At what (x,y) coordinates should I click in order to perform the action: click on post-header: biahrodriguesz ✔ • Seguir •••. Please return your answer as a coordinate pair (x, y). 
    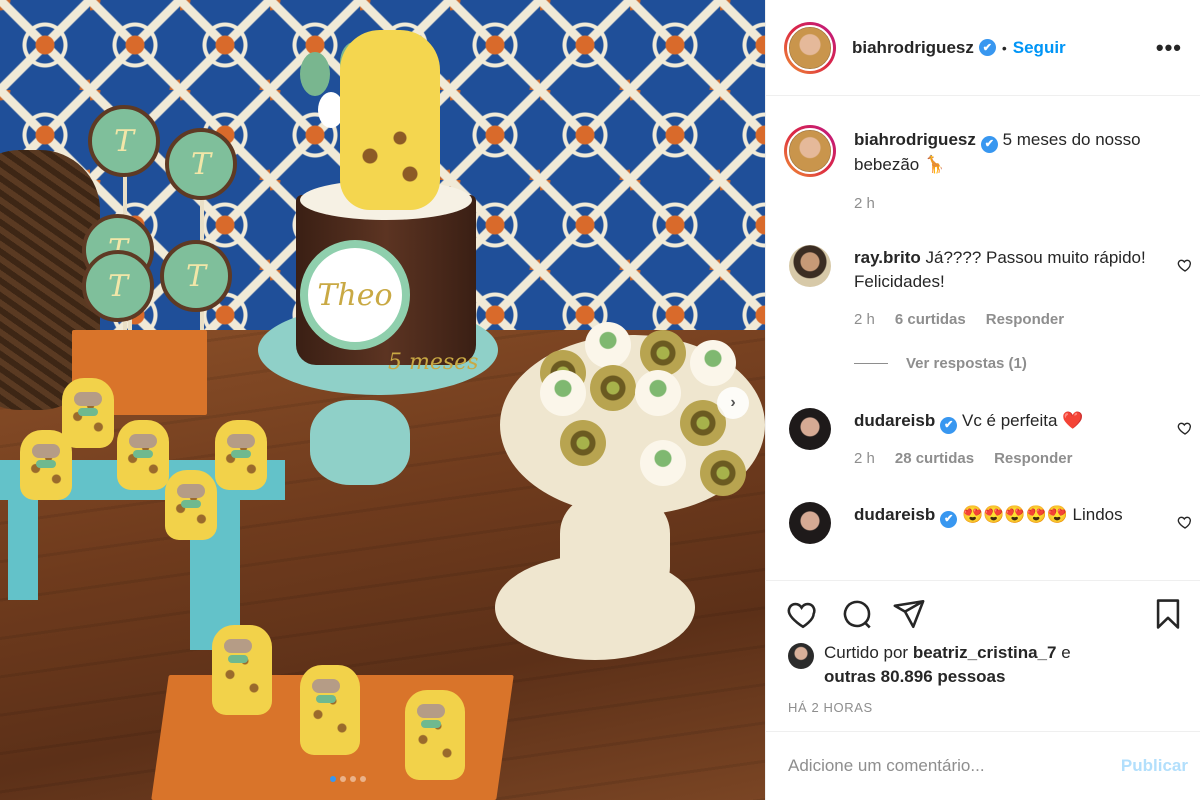
    Looking at the image, I should click on (983, 48).